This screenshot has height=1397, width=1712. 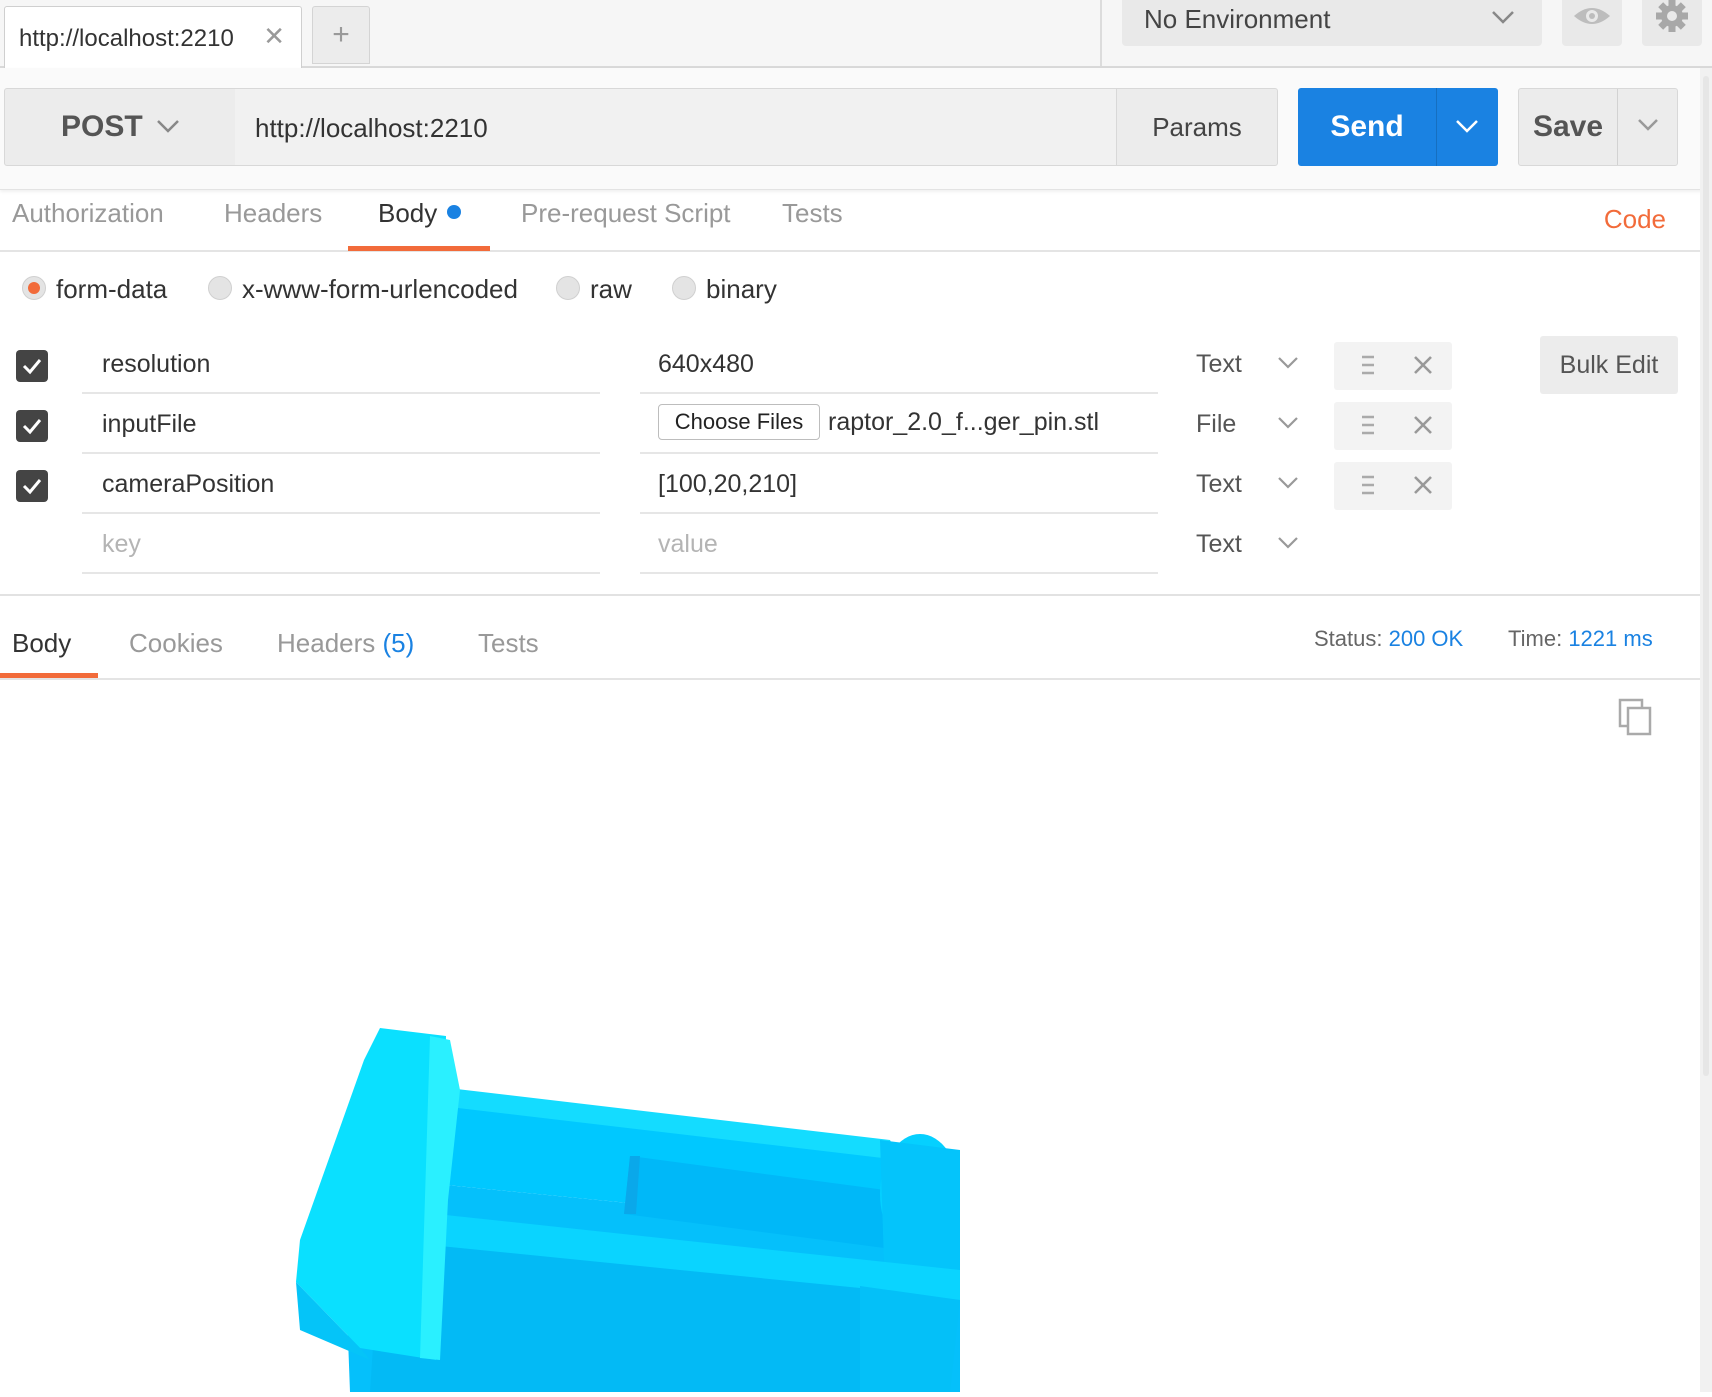 I want to click on tab-tests: Tests, so click(x=812, y=213).